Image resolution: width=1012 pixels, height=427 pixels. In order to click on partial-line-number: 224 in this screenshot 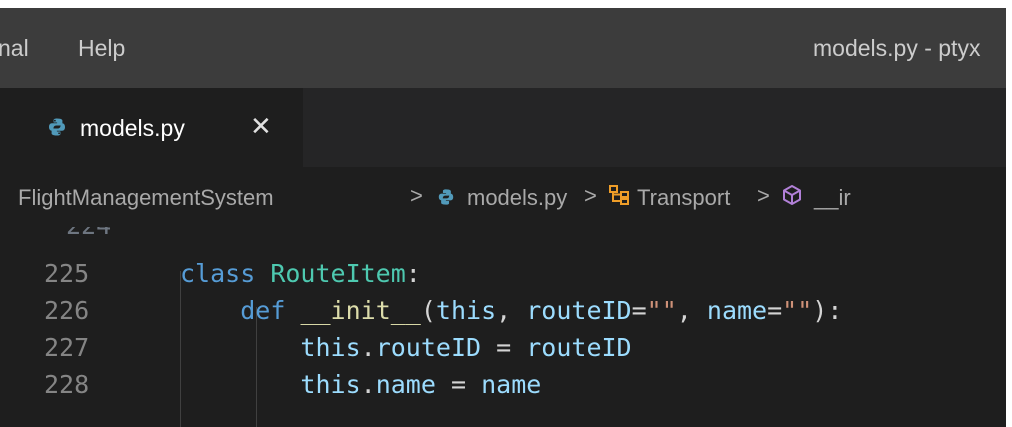, I will do `click(88, 232)`.